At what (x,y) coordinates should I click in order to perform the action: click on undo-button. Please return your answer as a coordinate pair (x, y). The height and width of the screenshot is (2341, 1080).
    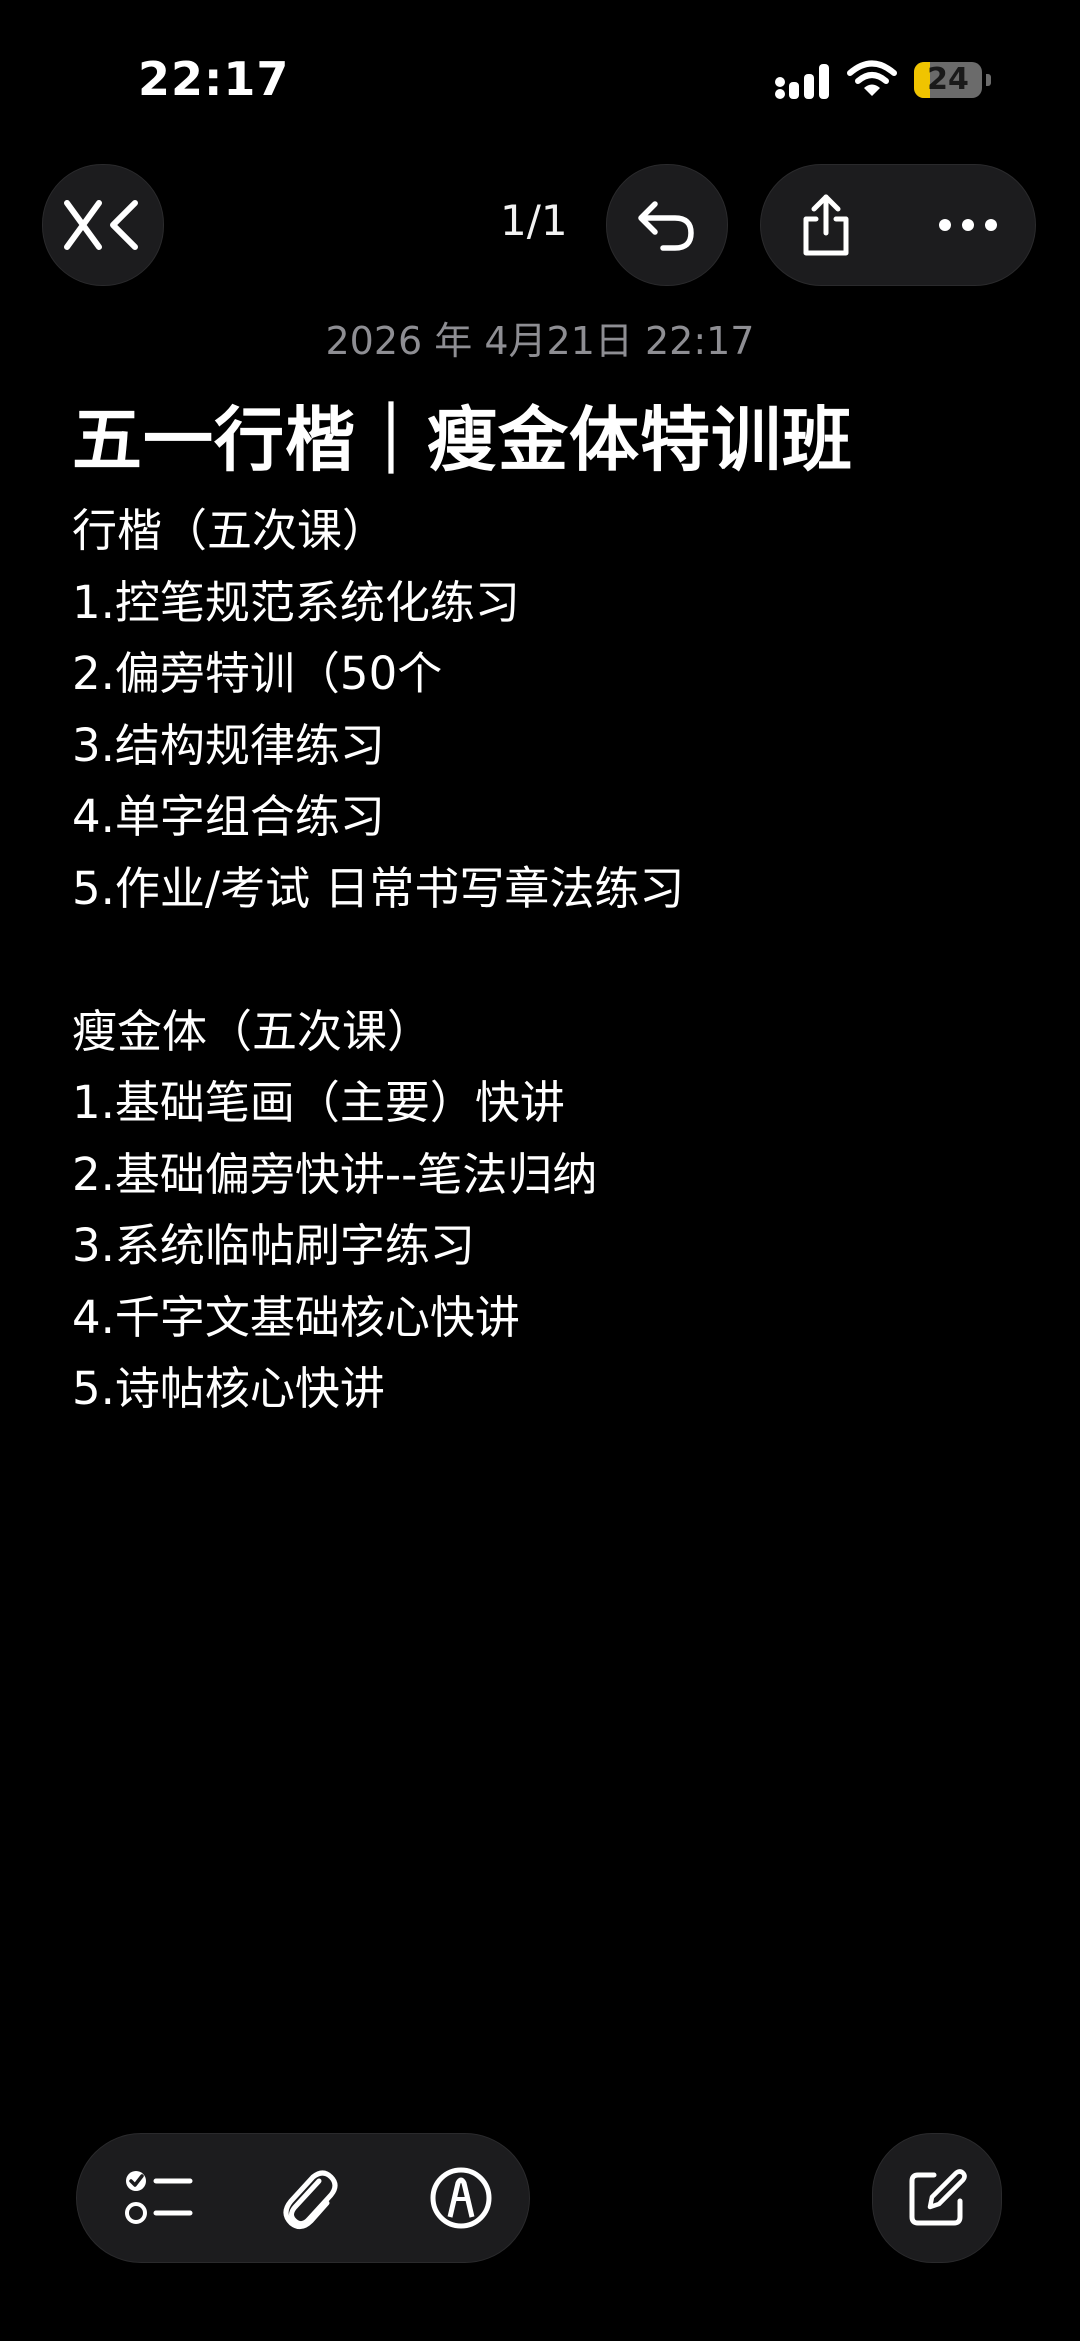
    Looking at the image, I should click on (667, 225).